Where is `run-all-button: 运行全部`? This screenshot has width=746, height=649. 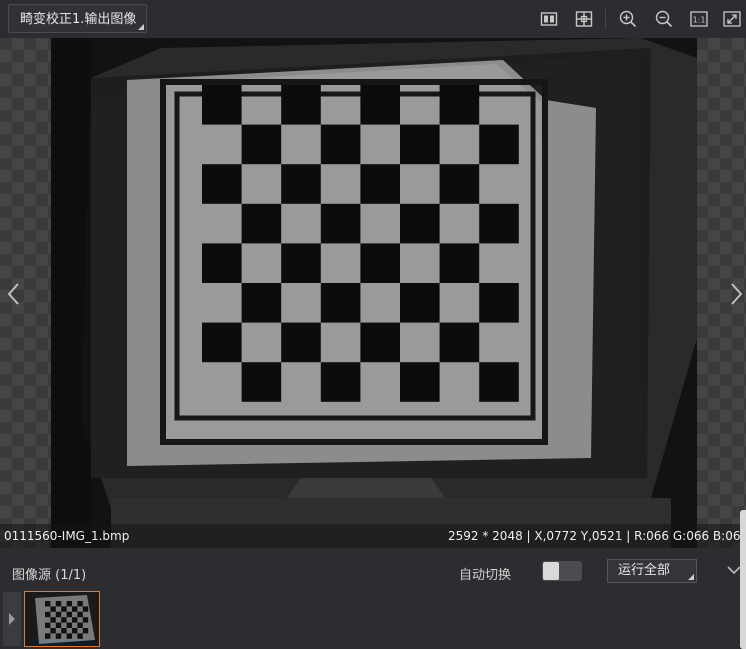
run-all-button: 运行全部 is located at coordinates (652, 571).